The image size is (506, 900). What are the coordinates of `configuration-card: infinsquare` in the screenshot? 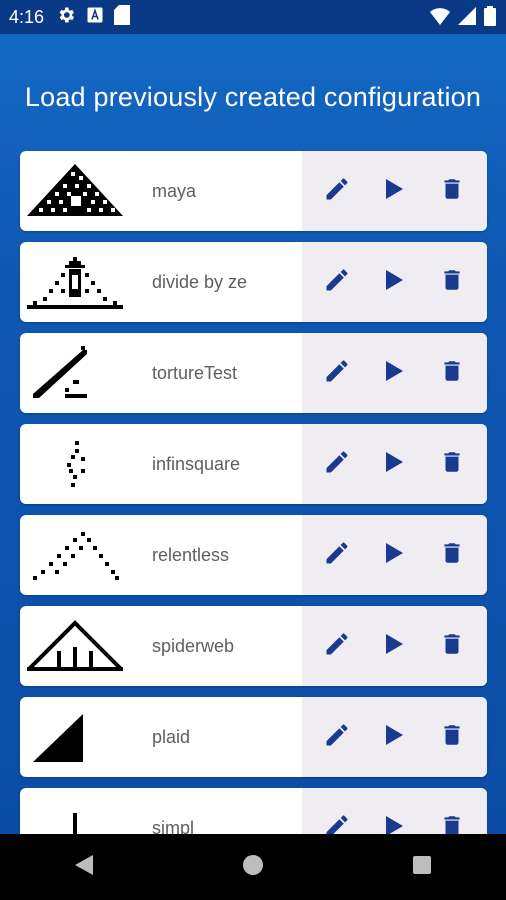 It's located at (253, 464).